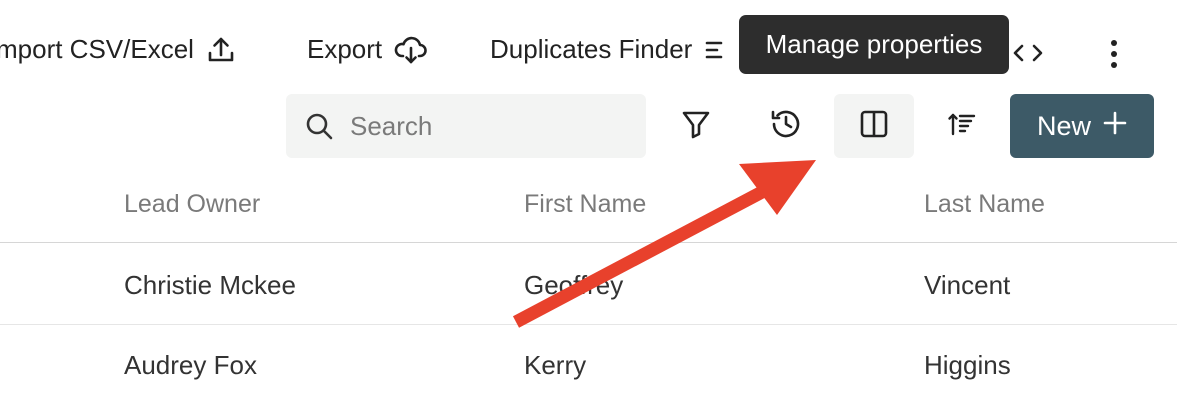 This screenshot has width=1177, height=398. What do you see at coordinates (1115, 126) in the screenshot?
I see `plus-icon` at bounding box center [1115, 126].